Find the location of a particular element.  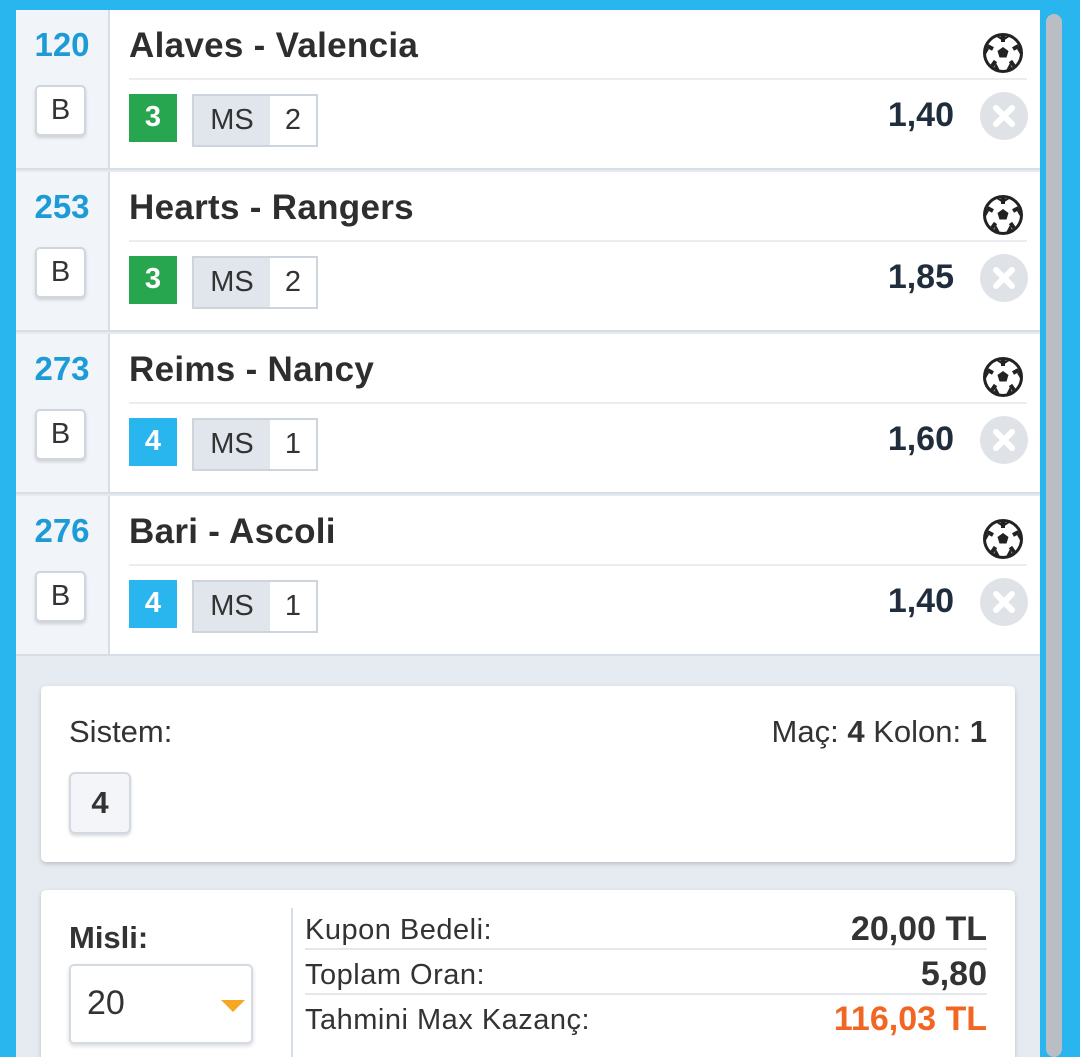

match-code: 273 is located at coordinates (62, 368).